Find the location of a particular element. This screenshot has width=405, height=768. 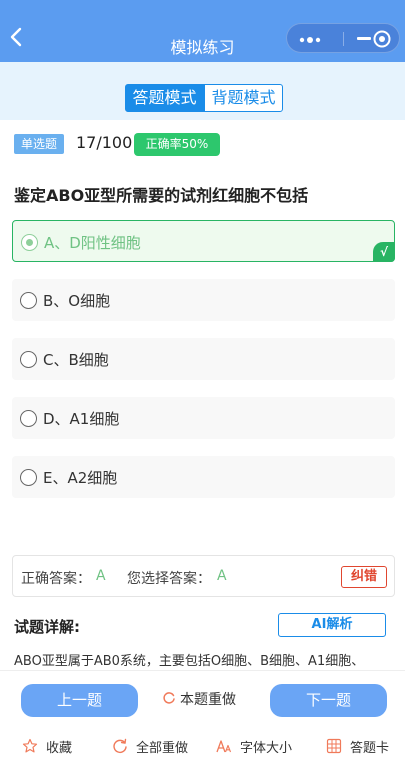

question-type-badge: 单选题 is located at coordinates (39, 144).